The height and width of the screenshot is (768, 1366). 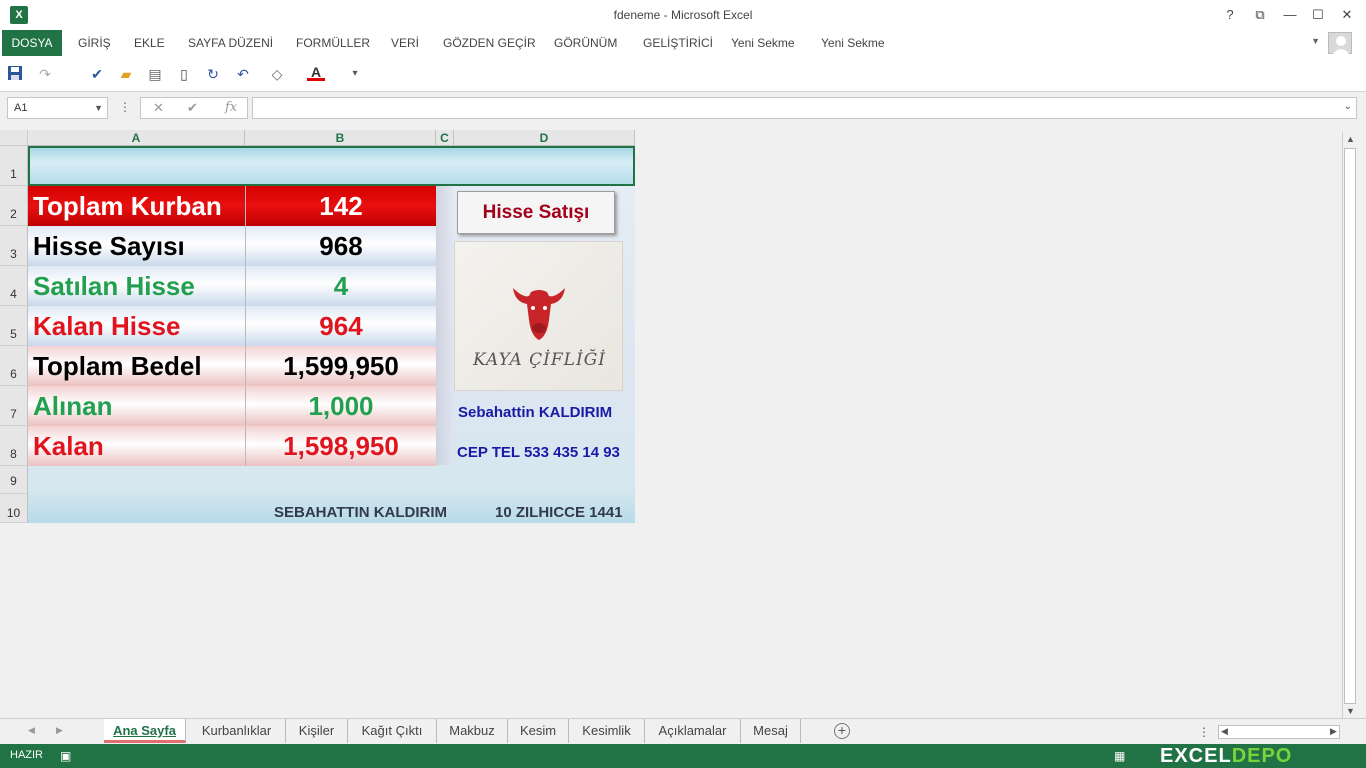 What do you see at coordinates (136, 446) in the screenshot?
I see `label-kalan: Kalan` at bounding box center [136, 446].